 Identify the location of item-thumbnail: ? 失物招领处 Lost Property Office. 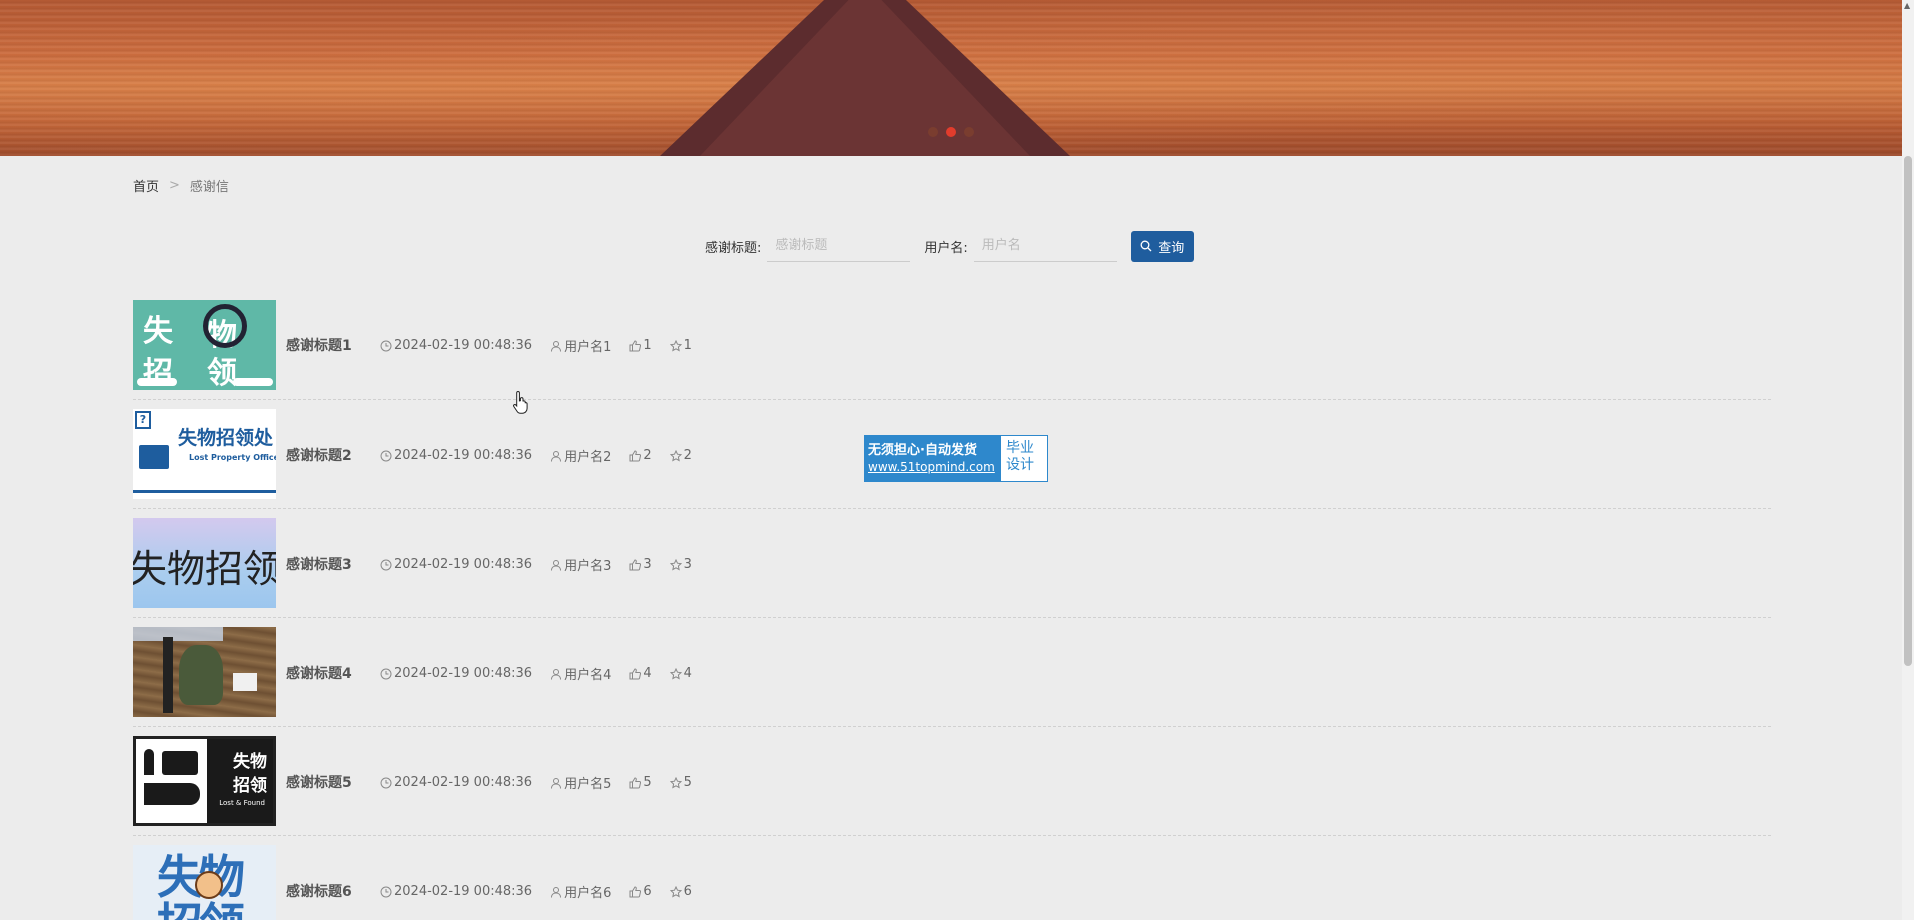
(204, 454).